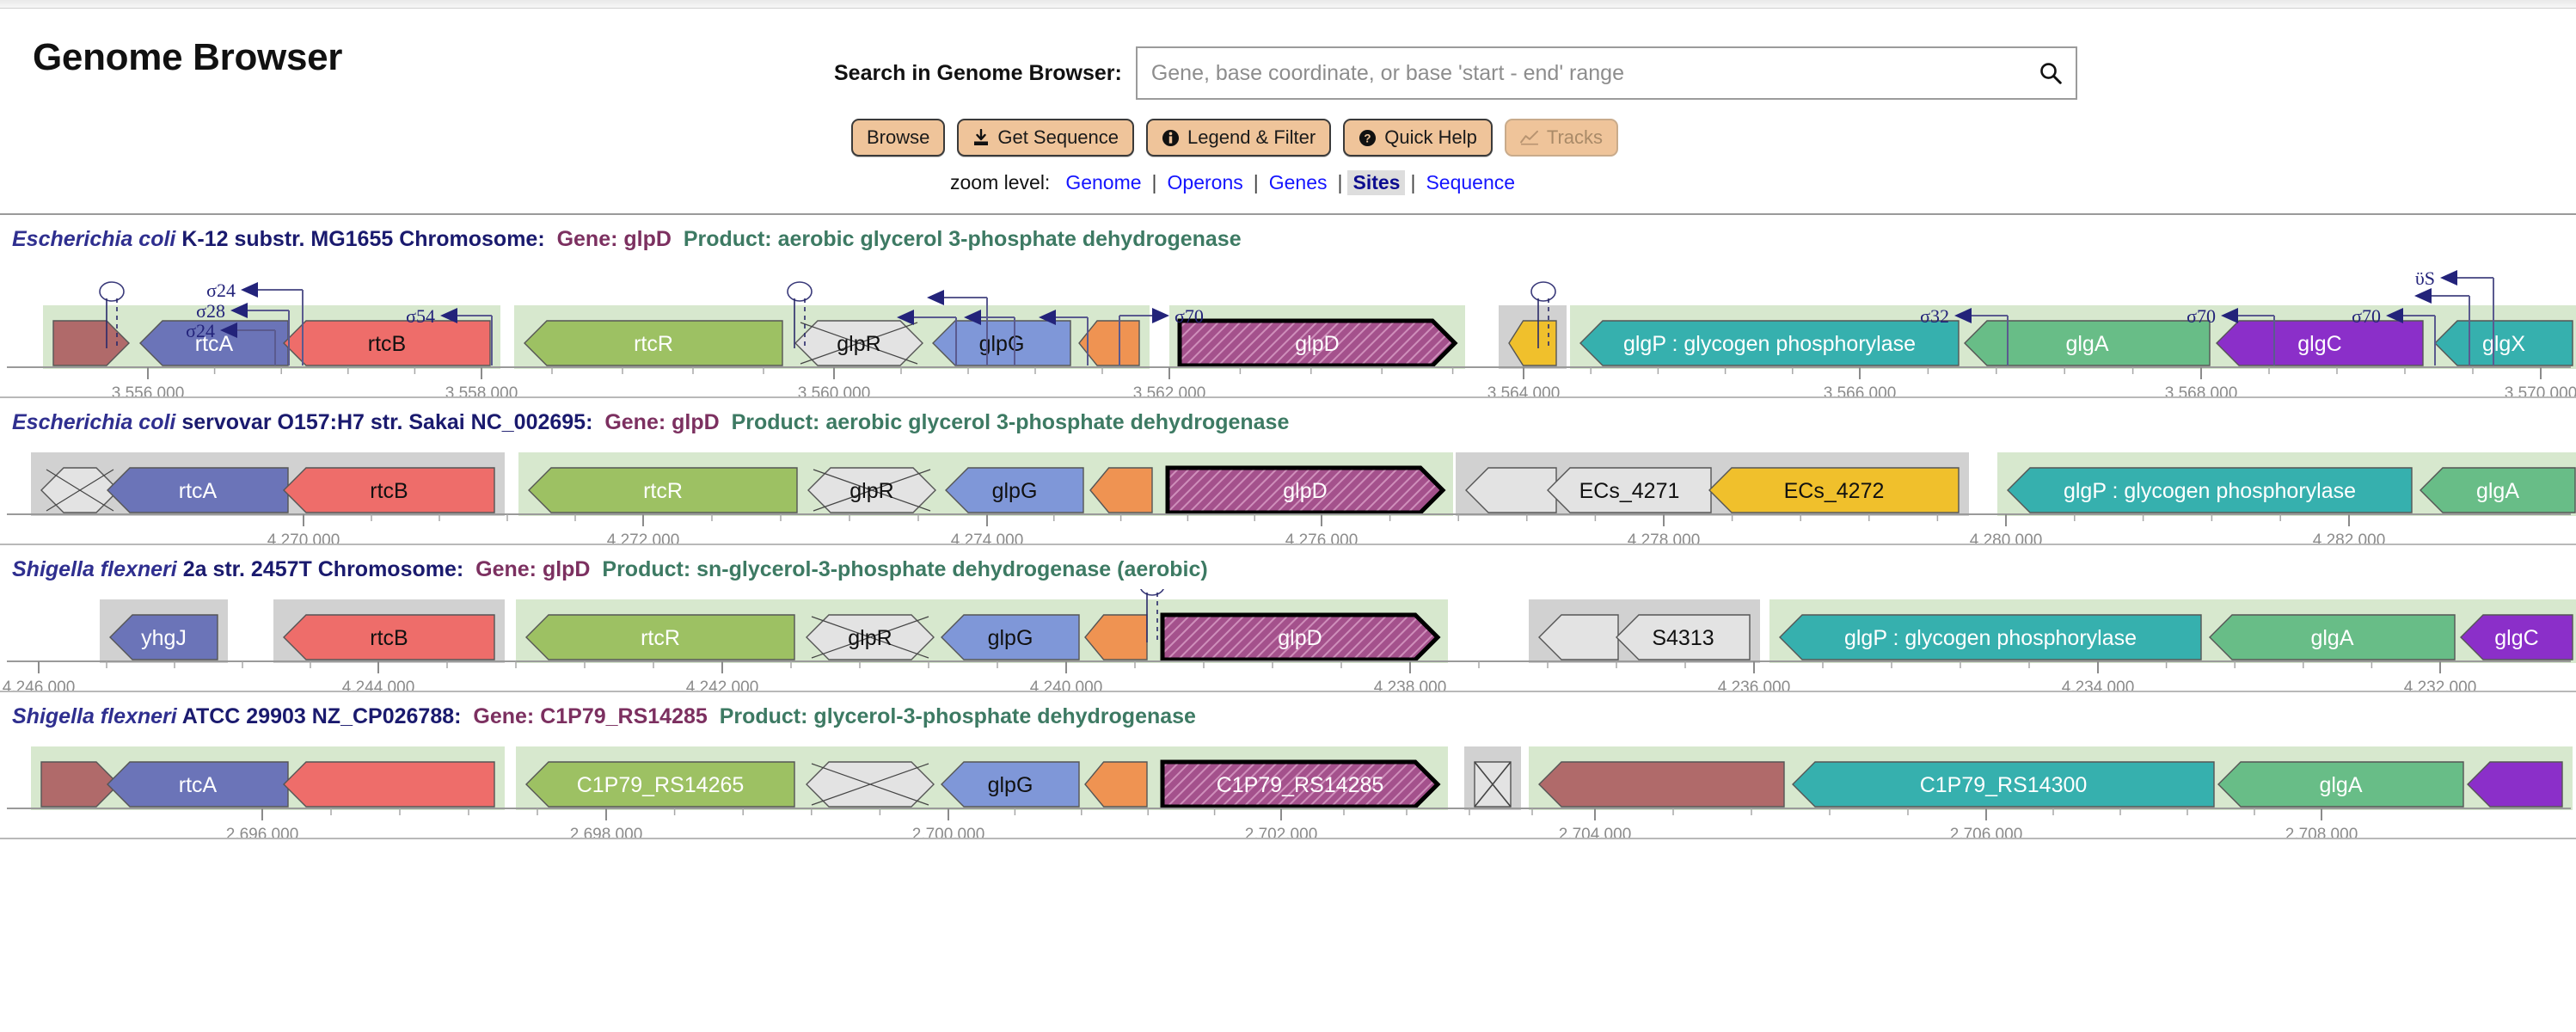  What do you see at coordinates (1376, 182) in the screenshot?
I see `zoom-level-sites: Sites` at bounding box center [1376, 182].